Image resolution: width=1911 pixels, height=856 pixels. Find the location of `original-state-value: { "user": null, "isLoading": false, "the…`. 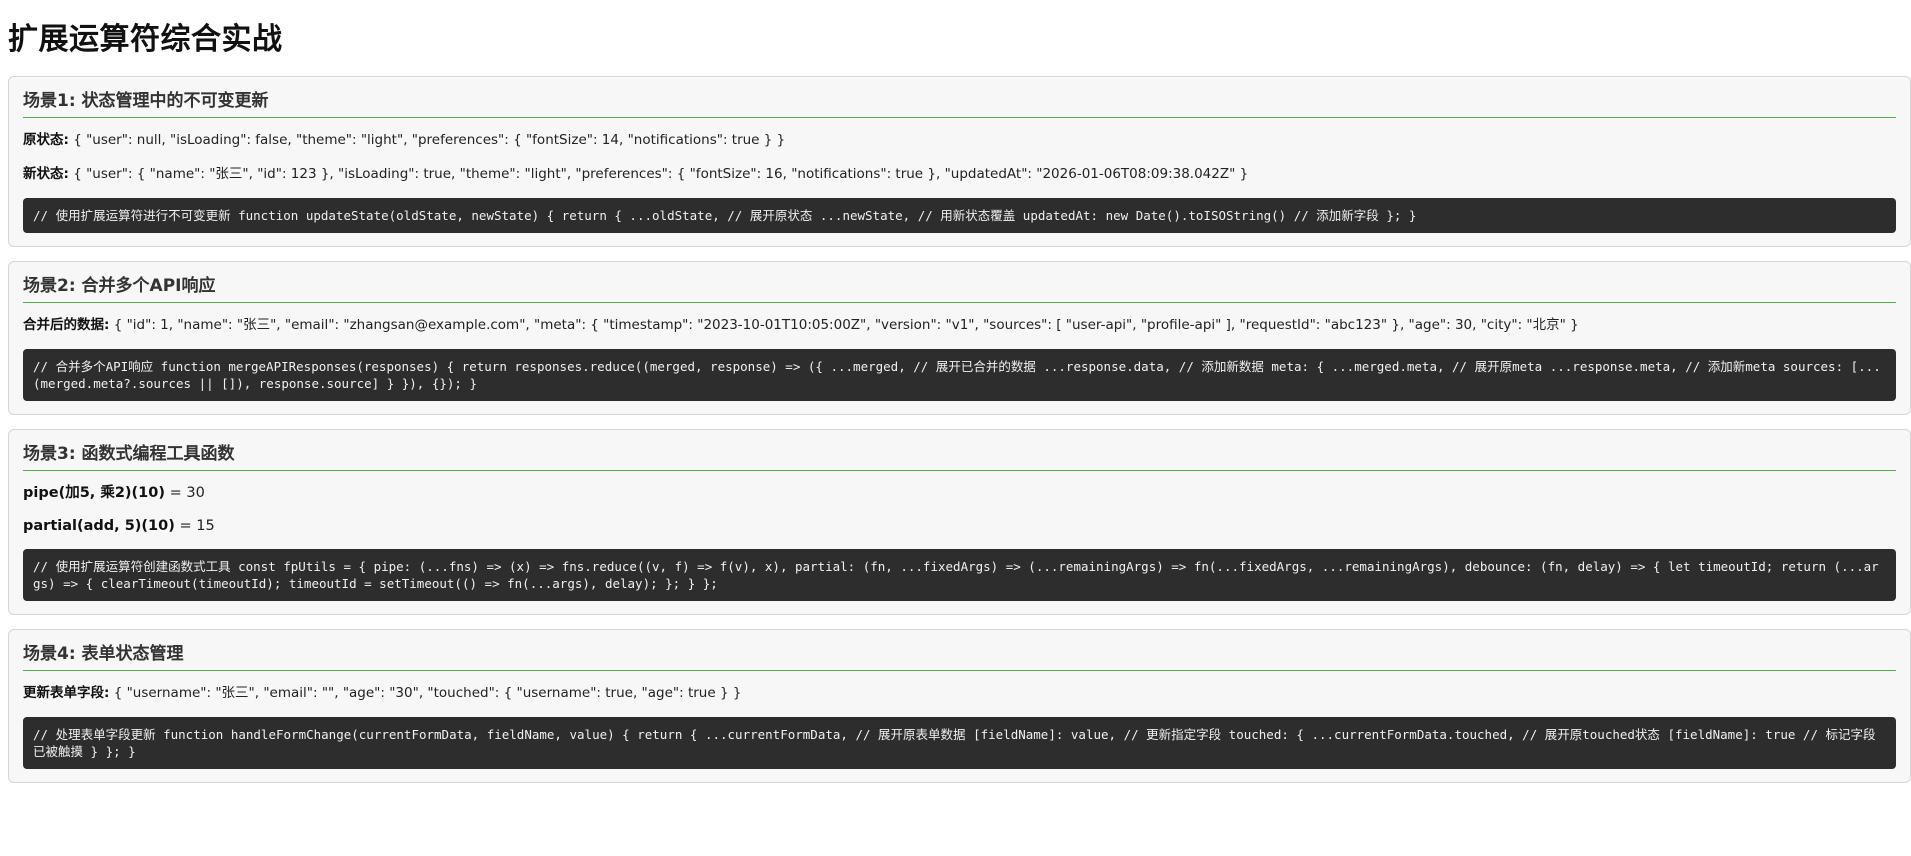

original-state-value: { "user": null, "isLoading": false, "the… is located at coordinates (427, 140).